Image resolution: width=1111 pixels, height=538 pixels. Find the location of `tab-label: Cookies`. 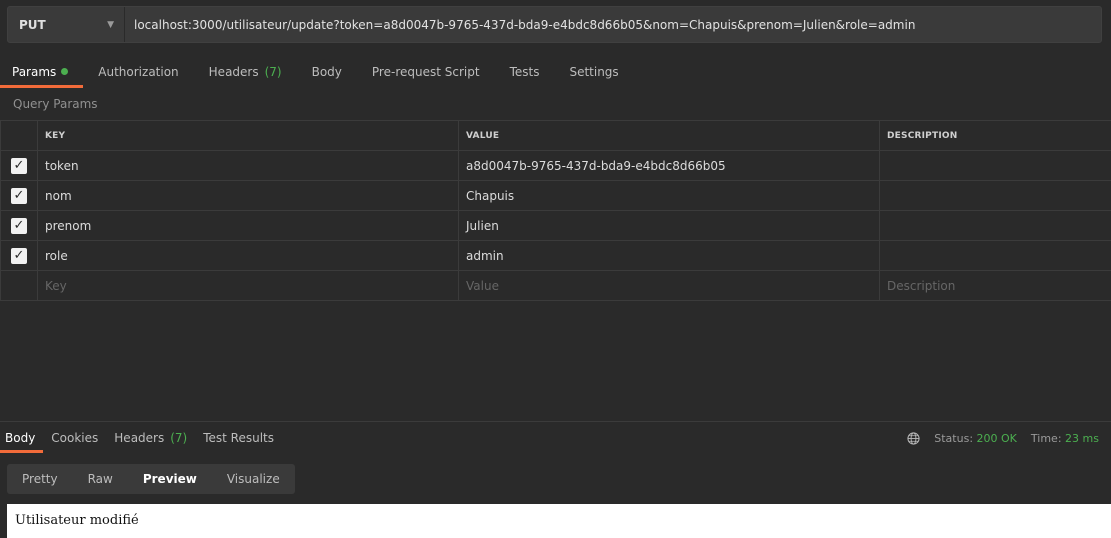

tab-label: Cookies is located at coordinates (75, 438).